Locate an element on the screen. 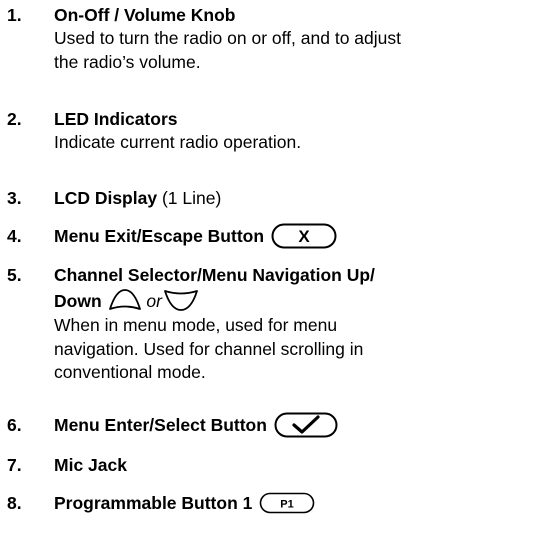 The image size is (538, 545). item-title: LED Indicators is located at coordinates (116, 119).